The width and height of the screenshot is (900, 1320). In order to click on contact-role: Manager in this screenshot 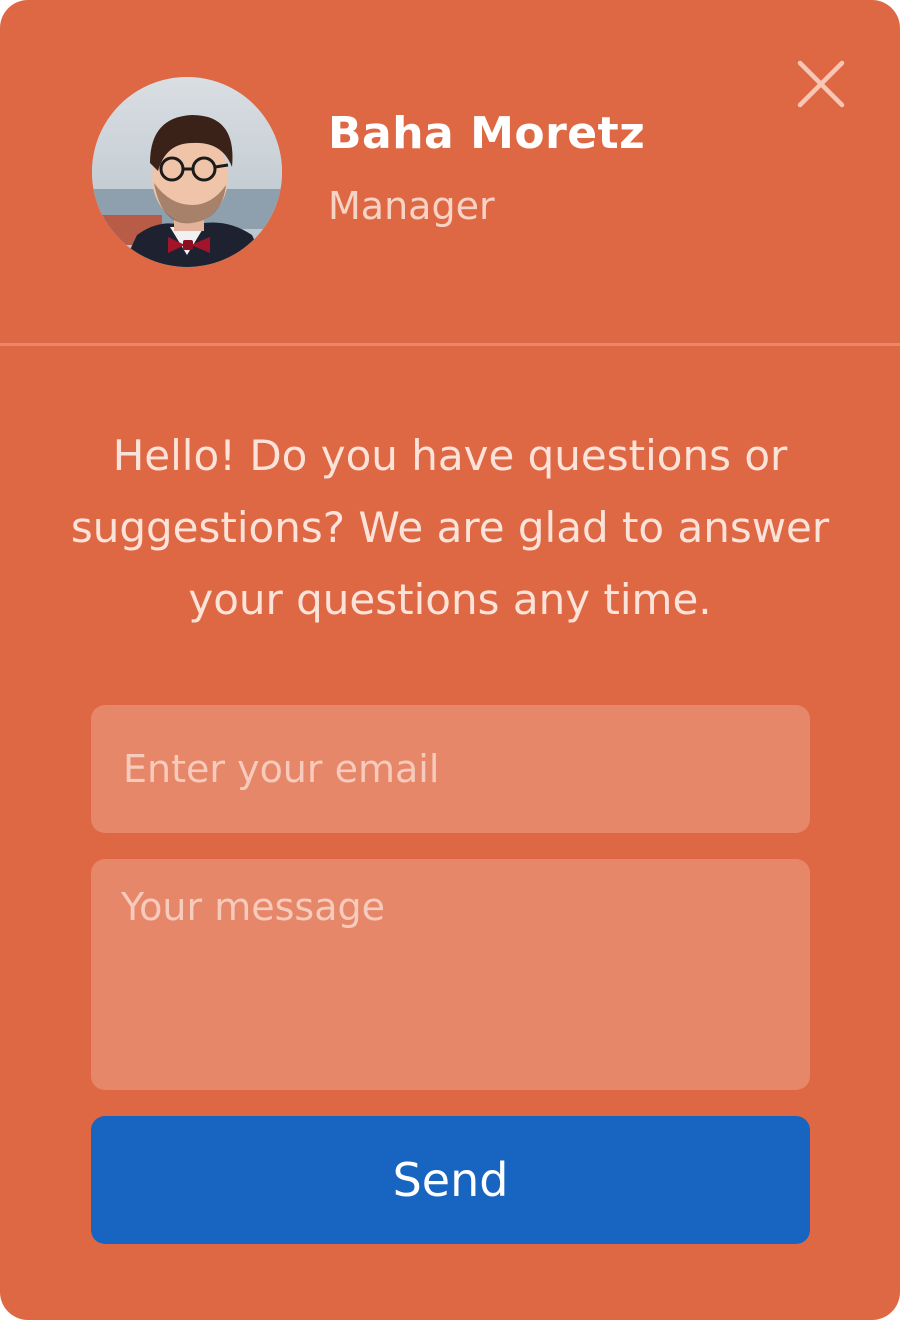, I will do `click(411, 206)`.